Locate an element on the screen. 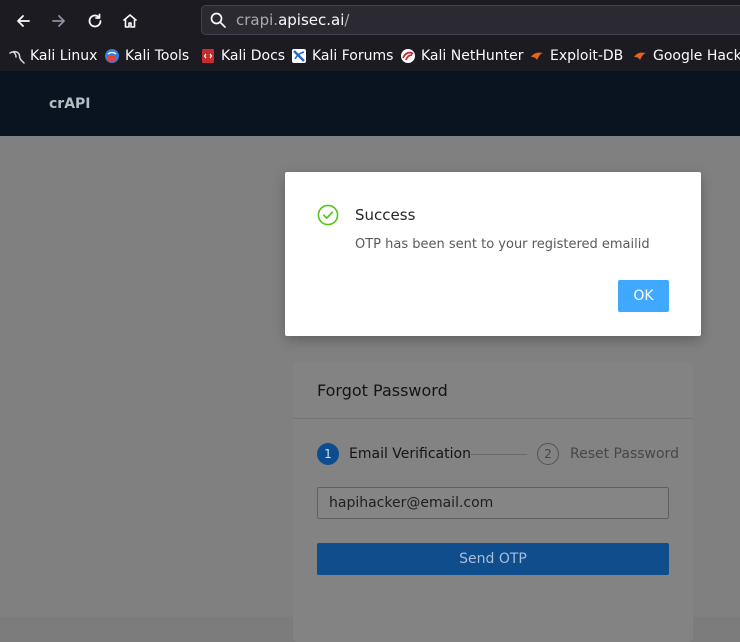 The image size is (740, 642). kali-forums-icon is located at coordinates (299, 56).